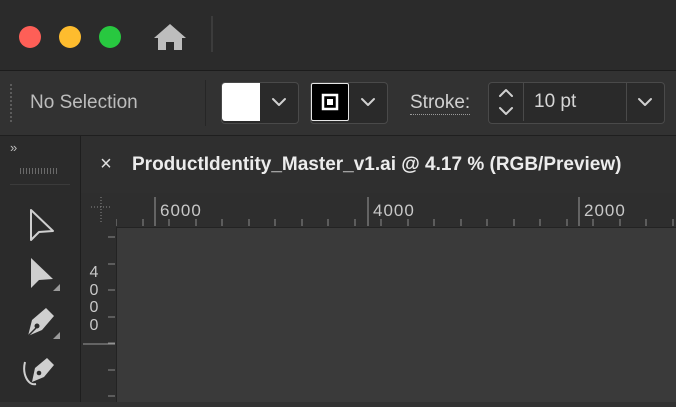 The height and width of the screenshot is (407, 676). I want to click on curvature-pen-icon, so click(38, 372).